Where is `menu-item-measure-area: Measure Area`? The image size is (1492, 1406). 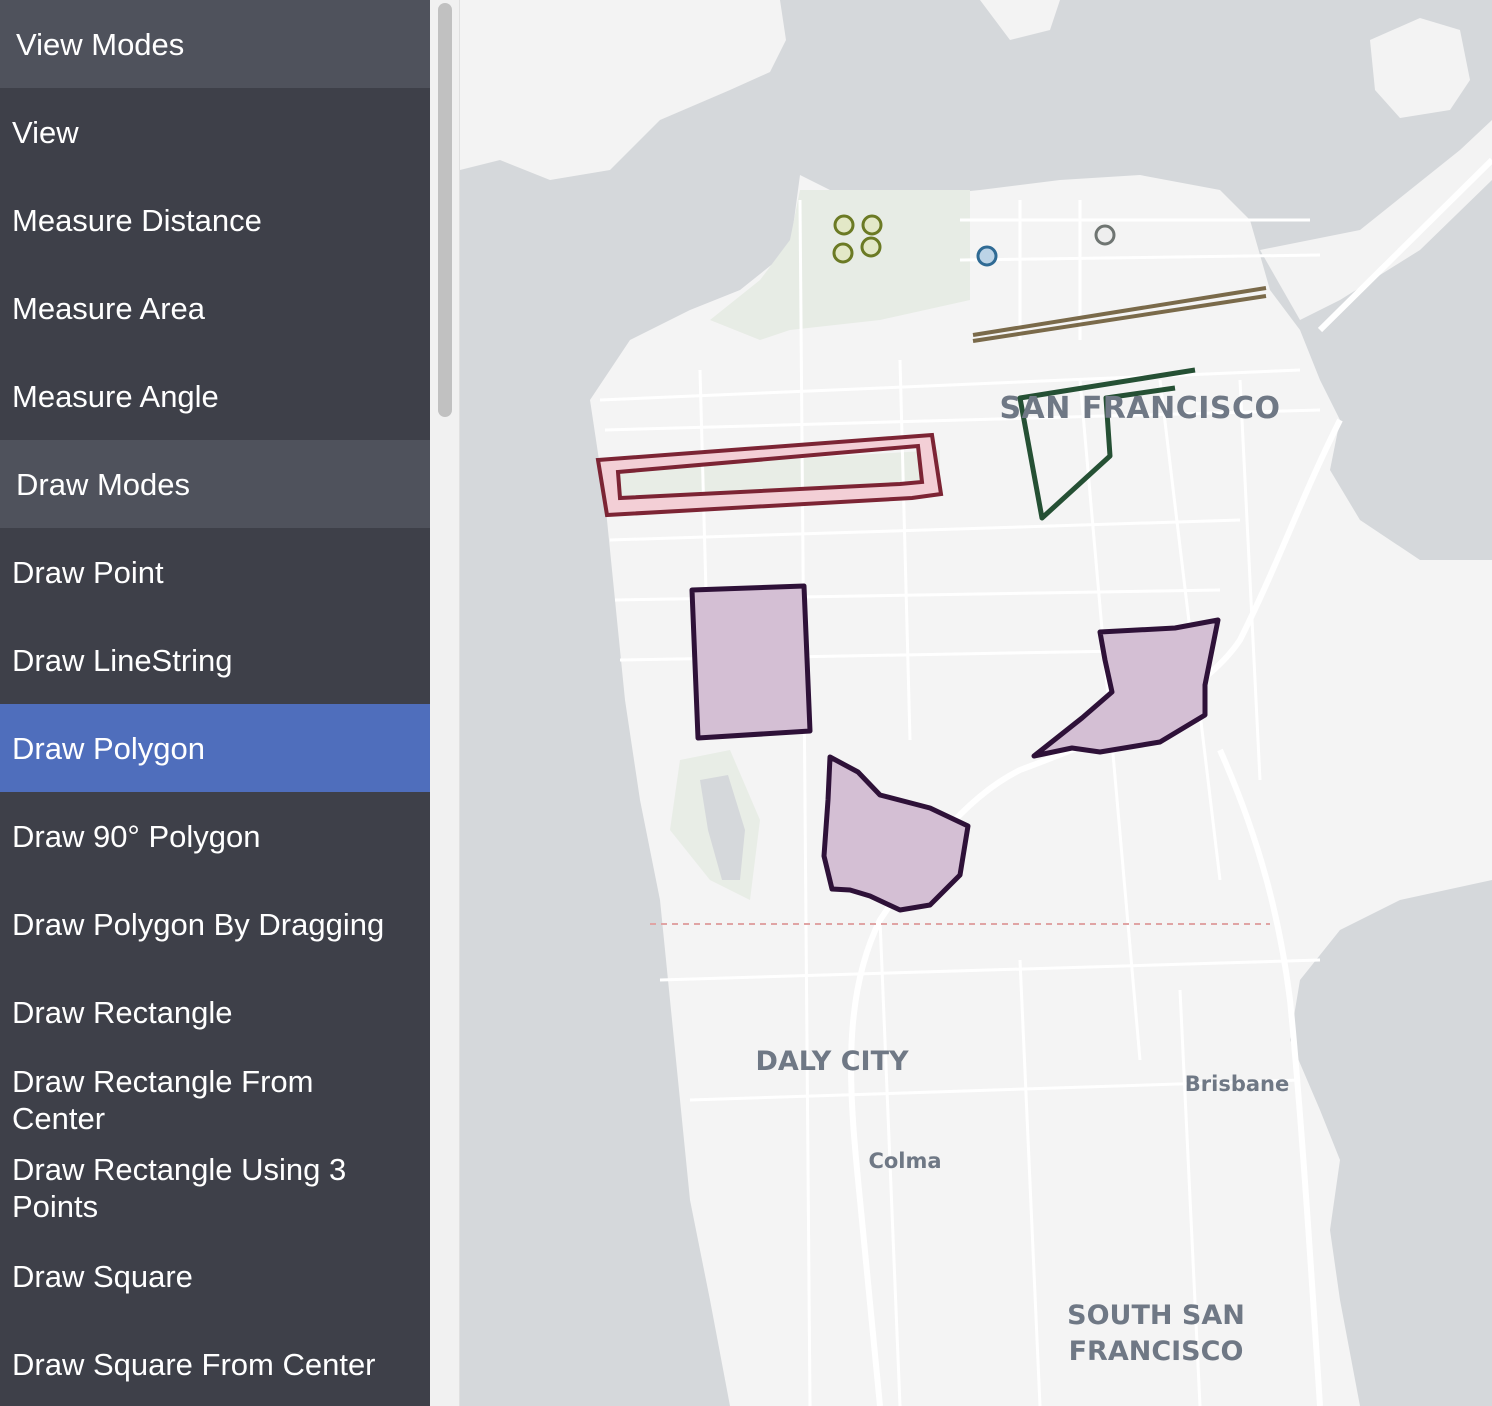 menu-item-measure-area: Measure Area is located at coordinates (215, 308).